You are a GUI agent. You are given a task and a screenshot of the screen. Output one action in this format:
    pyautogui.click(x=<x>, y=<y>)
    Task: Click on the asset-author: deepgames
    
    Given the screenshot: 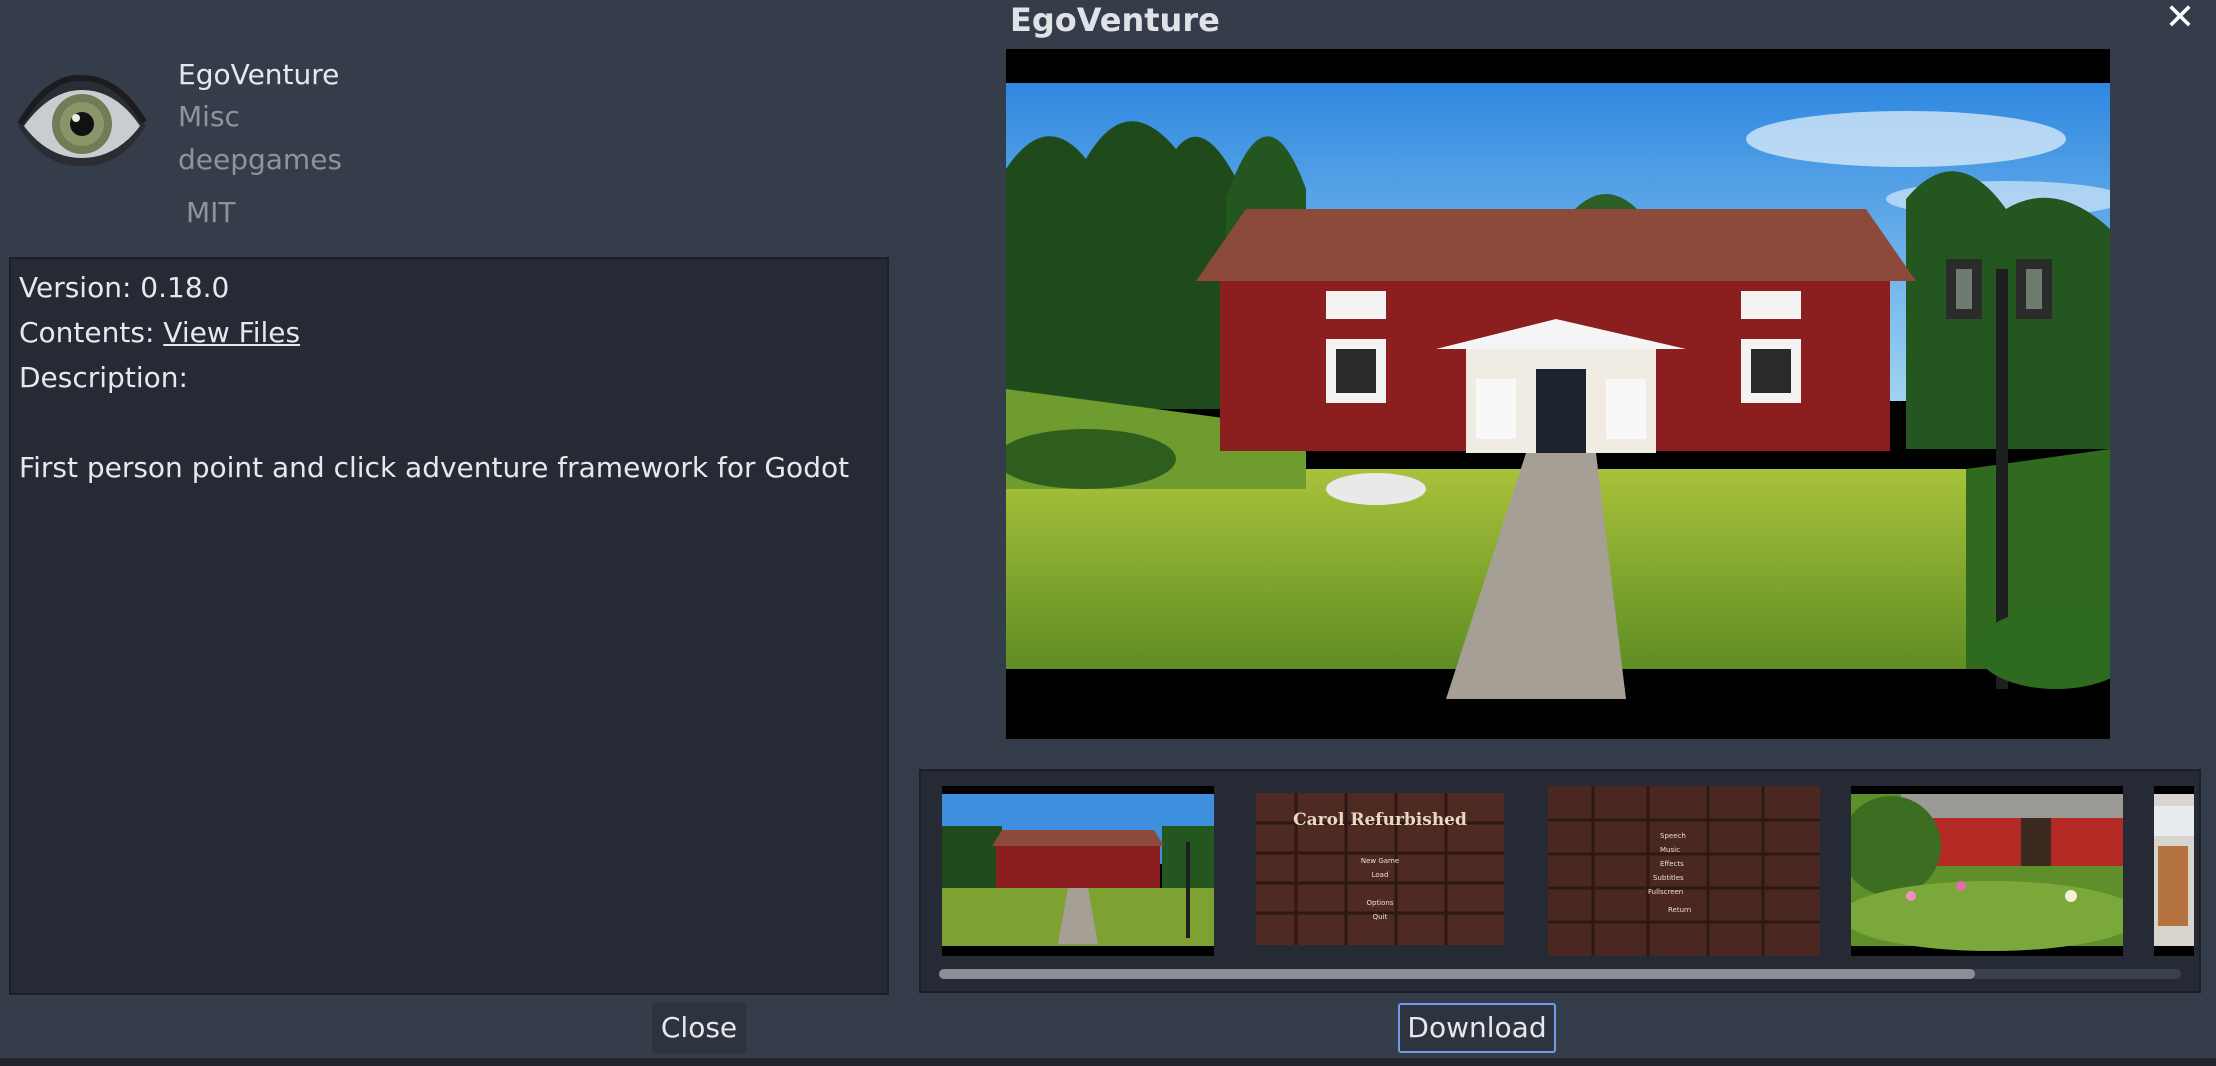 What is the action you would take?
    pyautogui.click(x=260, y=160)
    